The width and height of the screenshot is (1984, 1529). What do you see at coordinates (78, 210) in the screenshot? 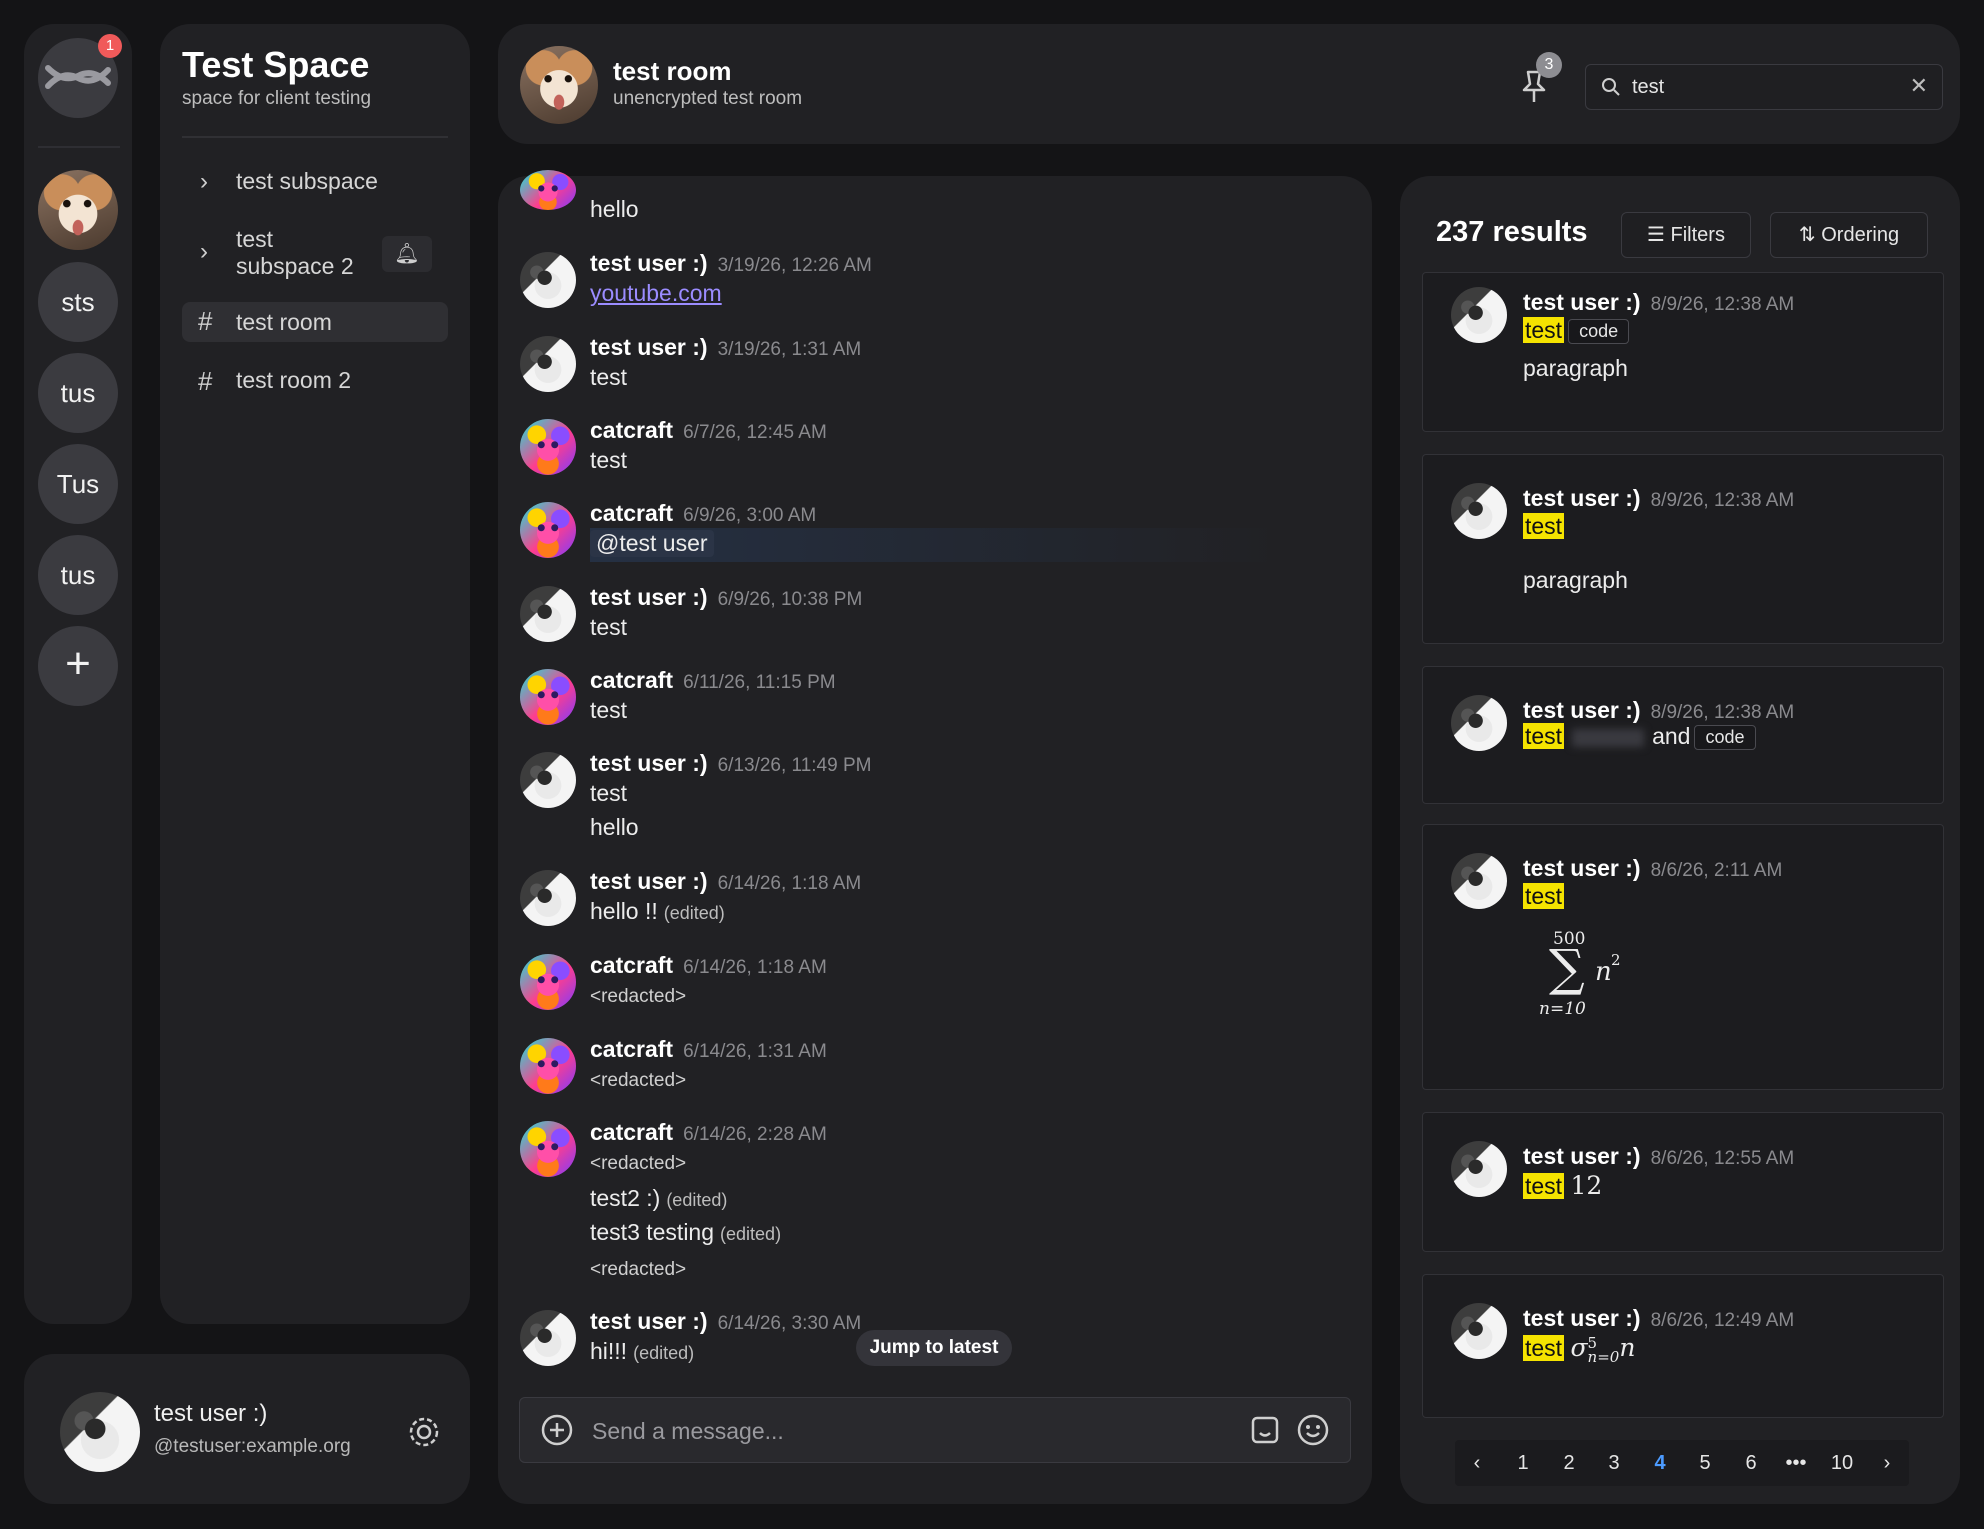
I see `space-avatar-test-space` at bounding box center [78, 210].